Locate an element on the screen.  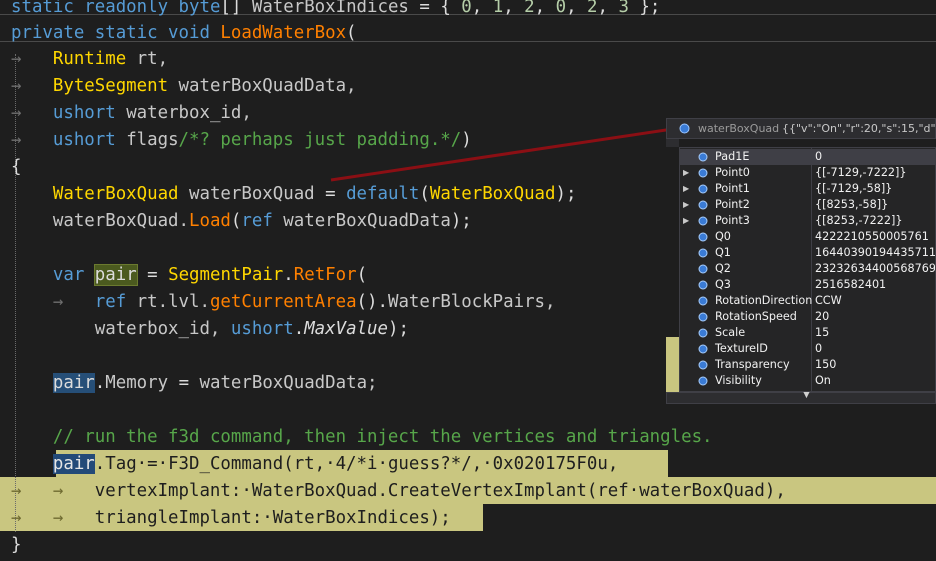
property-row: Q3 2516582401 is located at coordinates (807, 285).